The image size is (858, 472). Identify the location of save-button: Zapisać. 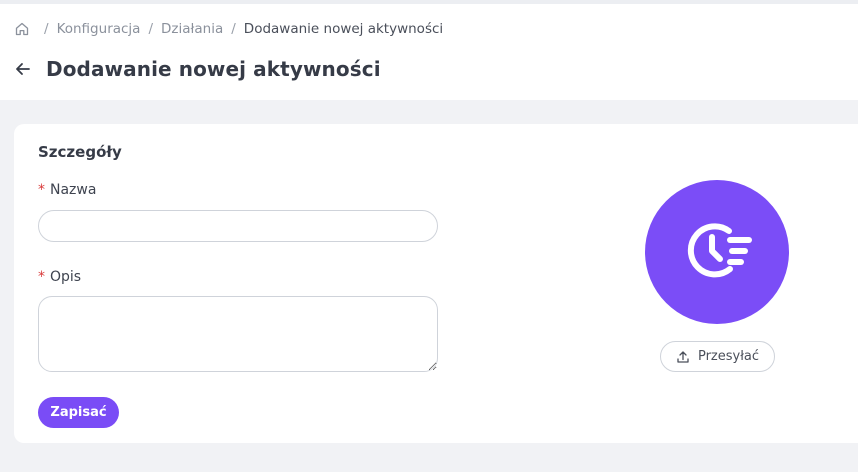
(78, 412).